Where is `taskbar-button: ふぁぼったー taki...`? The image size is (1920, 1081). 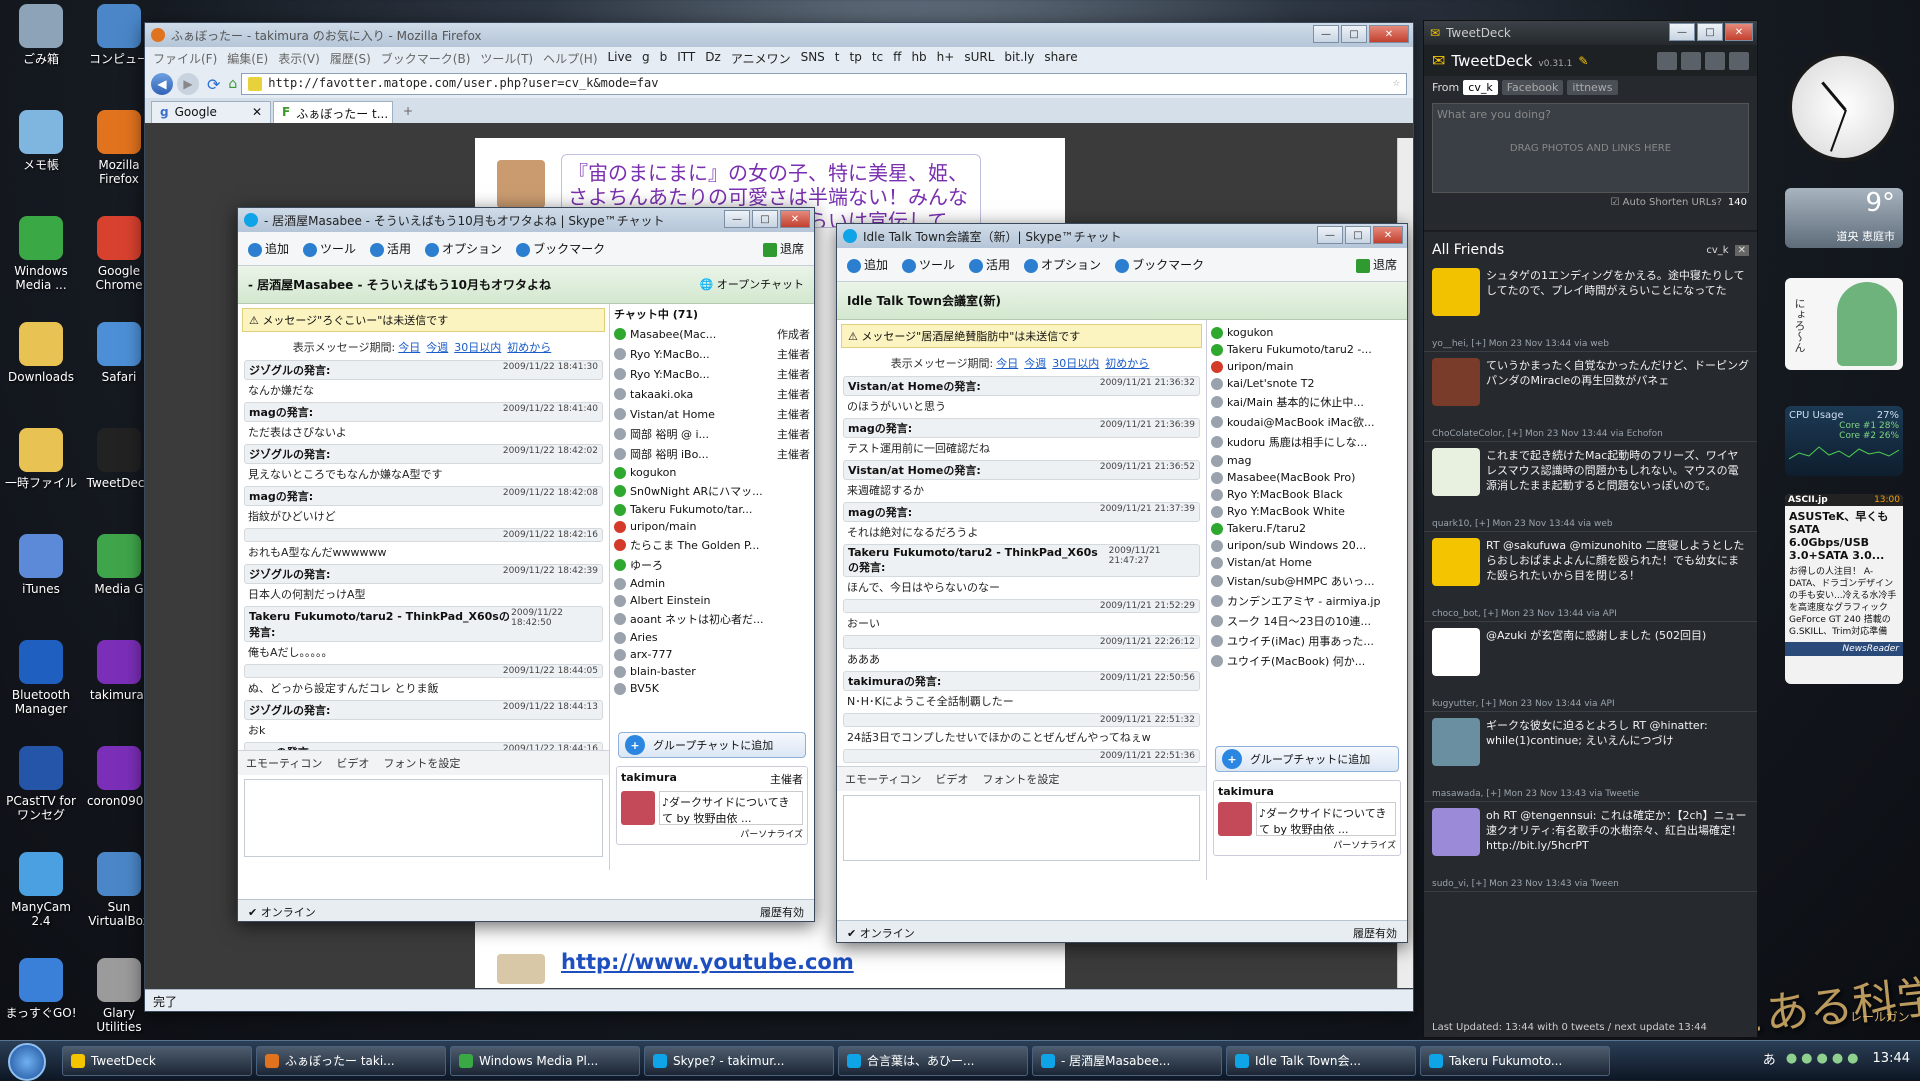 taskbar-button: ふぁぼったー taki... is located at coordinates (351, 1060).